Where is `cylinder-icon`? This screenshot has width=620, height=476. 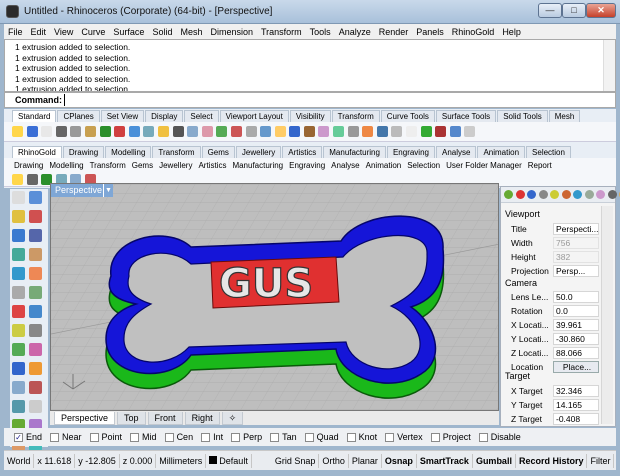
cylinder-icon is located at coordinates (35, 311).